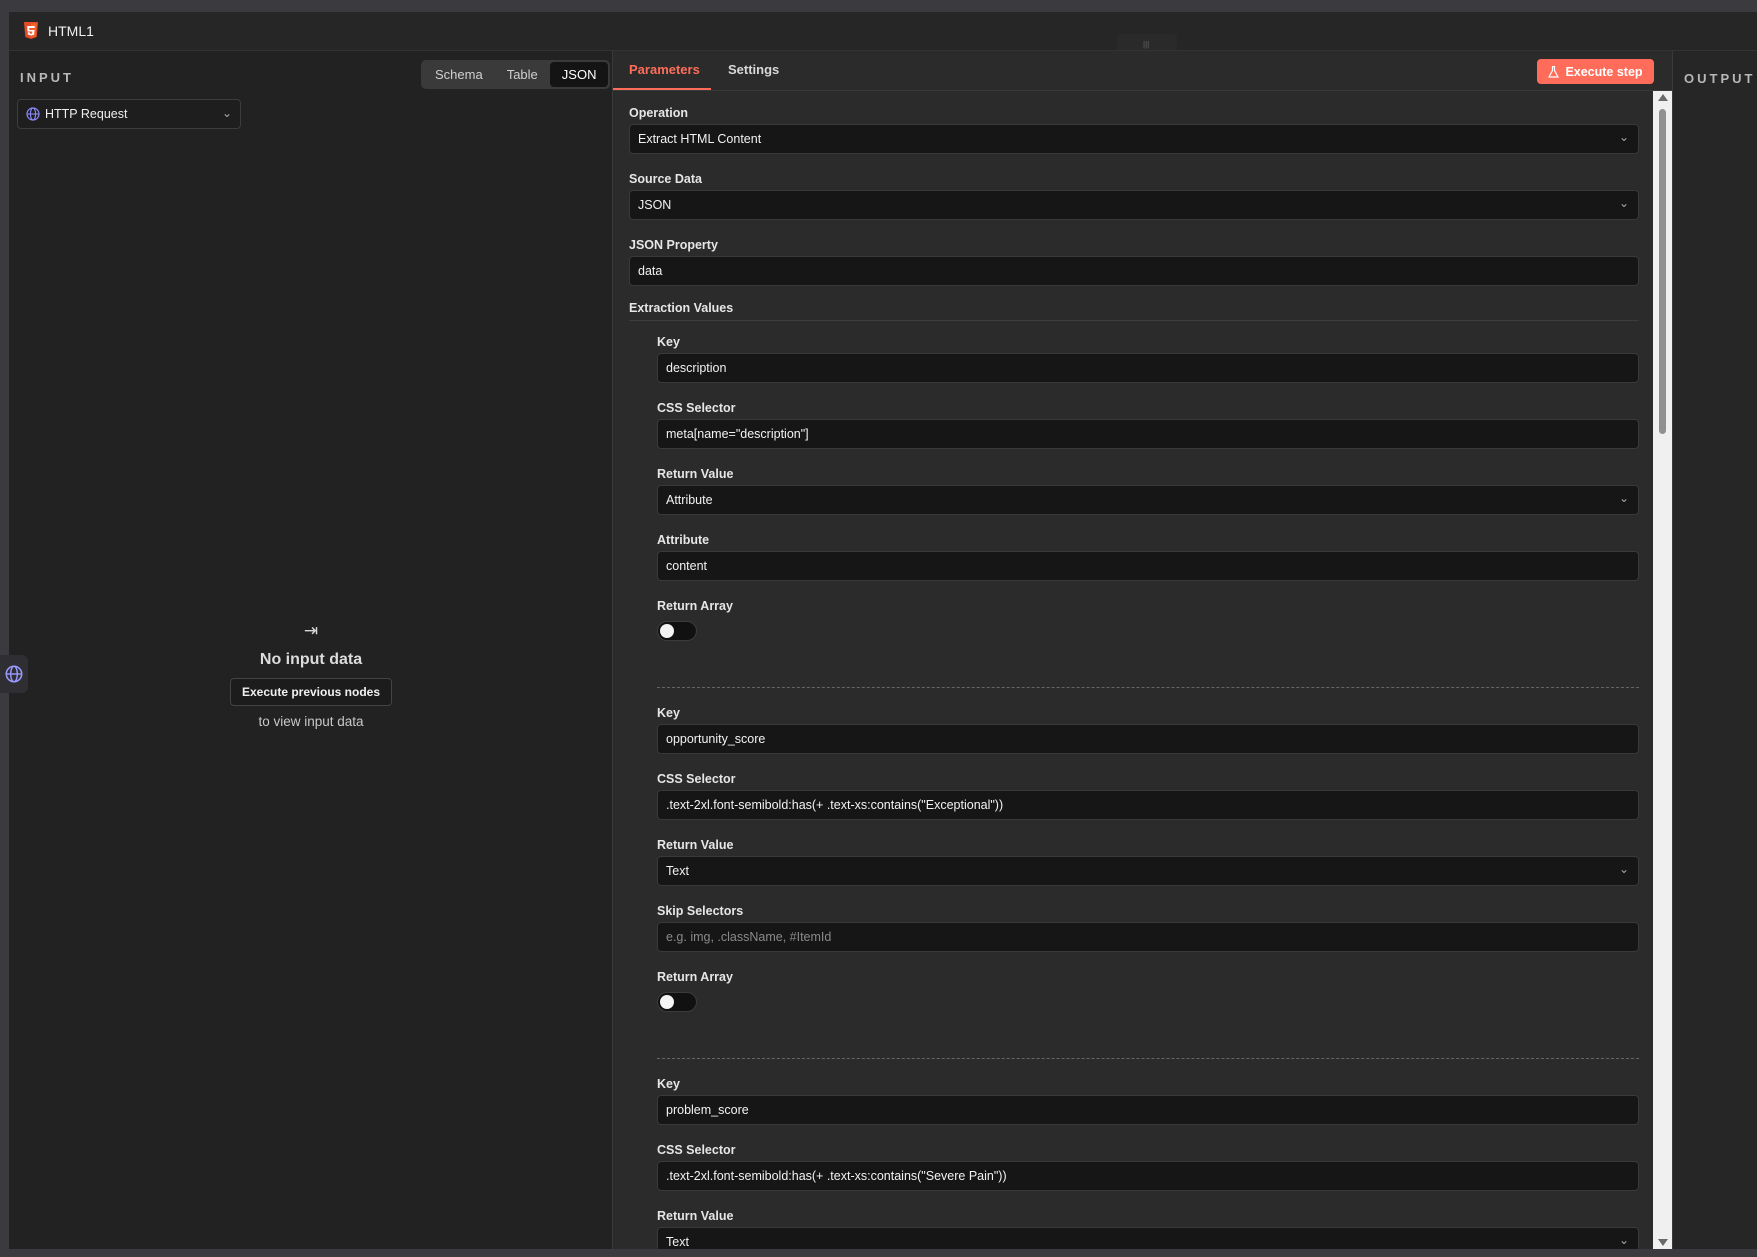 Image resolution: width=1757 pixels, height=1257 pixels. I want to click on key-input: problem_score, so click(1148, 1110).